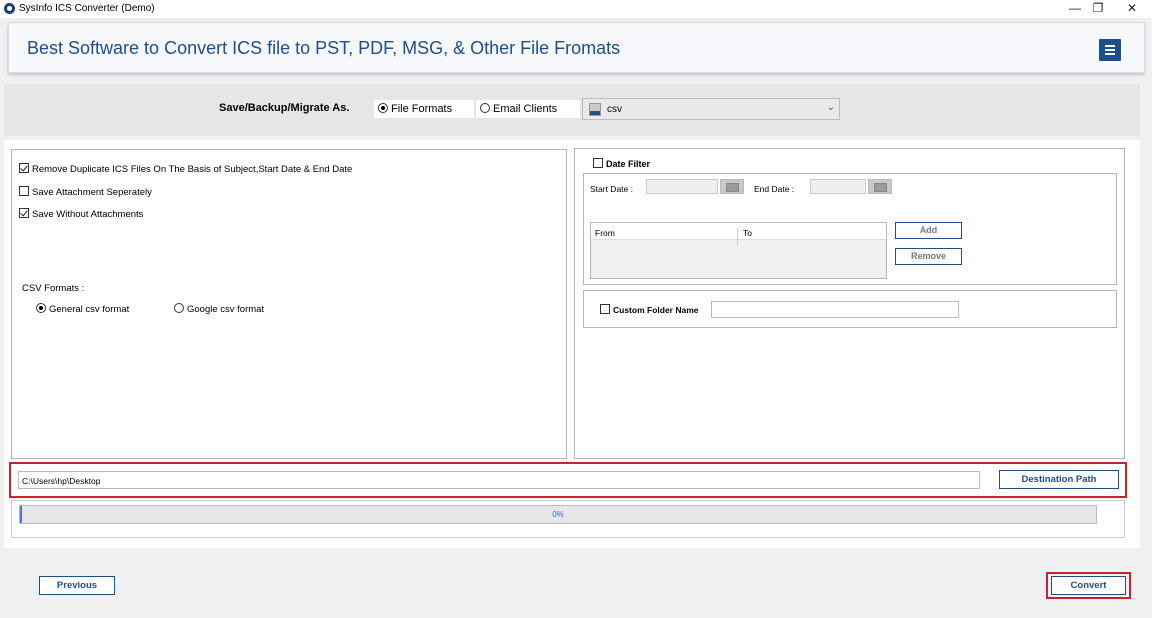  I want to click on google-csv-label: Google csv format, so click(226, 309).